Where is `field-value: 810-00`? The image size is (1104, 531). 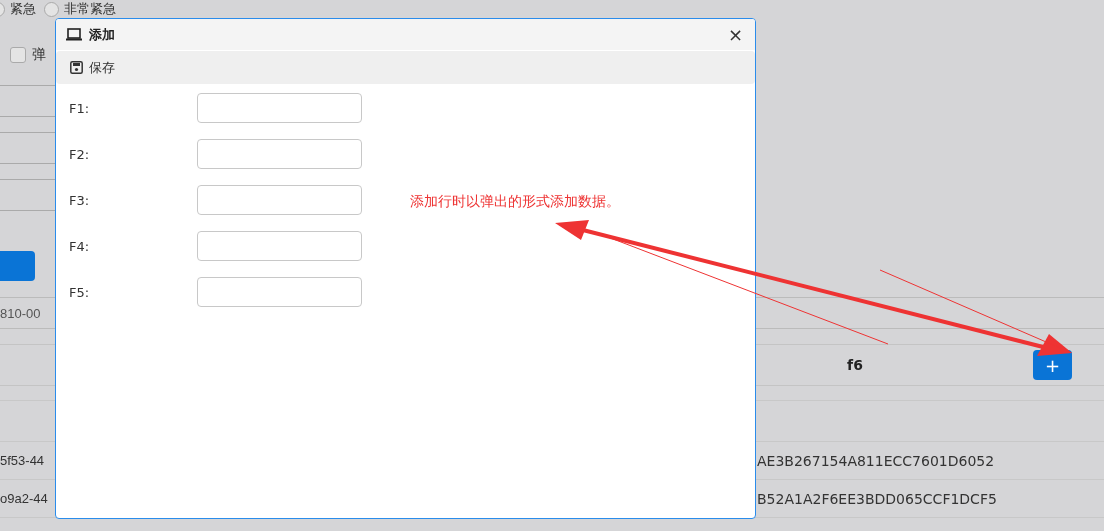 field-value: 810-00 is located at coordinates (20, 313).